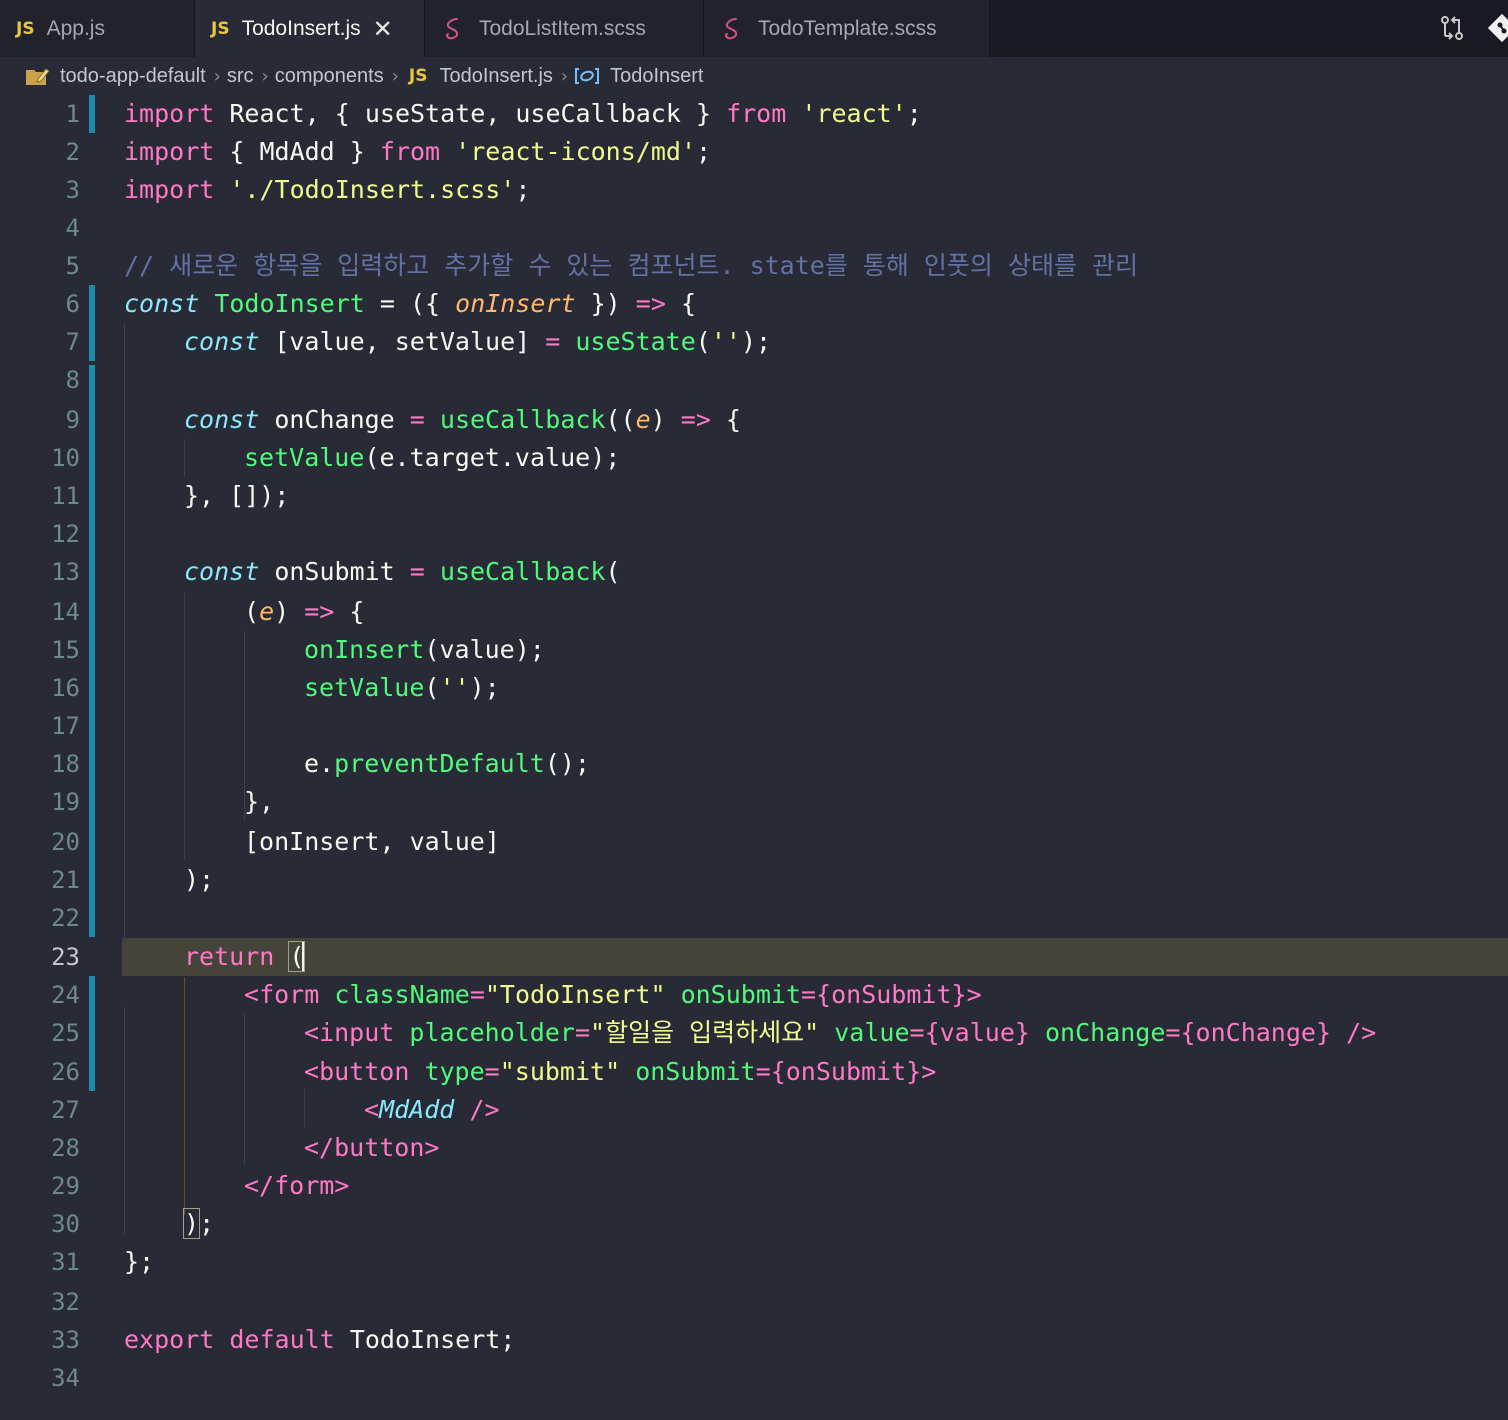 This screenshot has height=1420, width=1508. Describe the element at coordinates (65, 1186) in the screenshot. I see `line-number: 29` at that location.